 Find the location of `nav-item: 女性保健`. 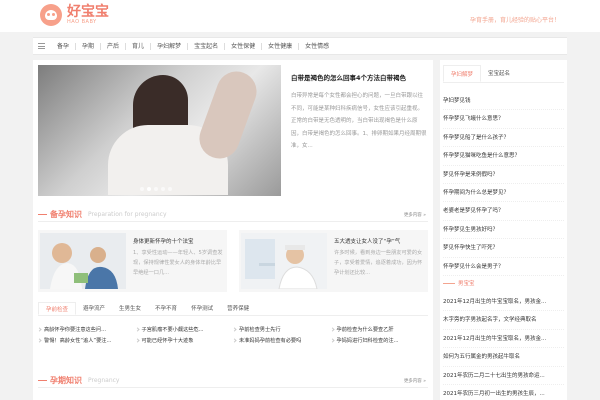

nav-item: 女性保健 is located at coordinates (242, 46).